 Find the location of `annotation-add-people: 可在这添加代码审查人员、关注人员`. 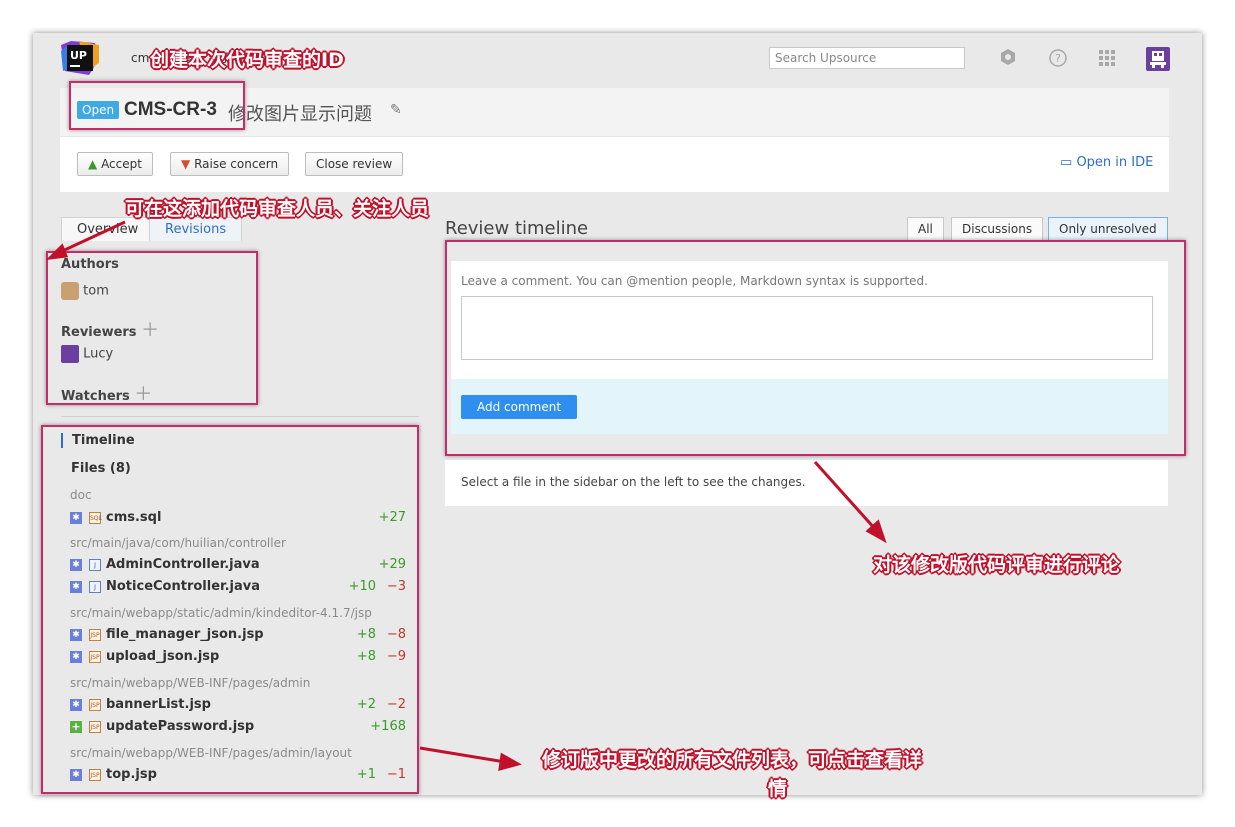

annotation-add-people: 可在这添加代码审查人员、关注人员 is located at coordinates (277, 209).